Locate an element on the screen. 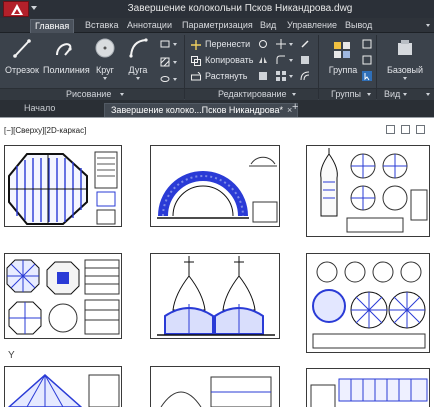 The height and width of the screenshot is (407, 434). group-edit-icon is located at coordinates (367, 60).